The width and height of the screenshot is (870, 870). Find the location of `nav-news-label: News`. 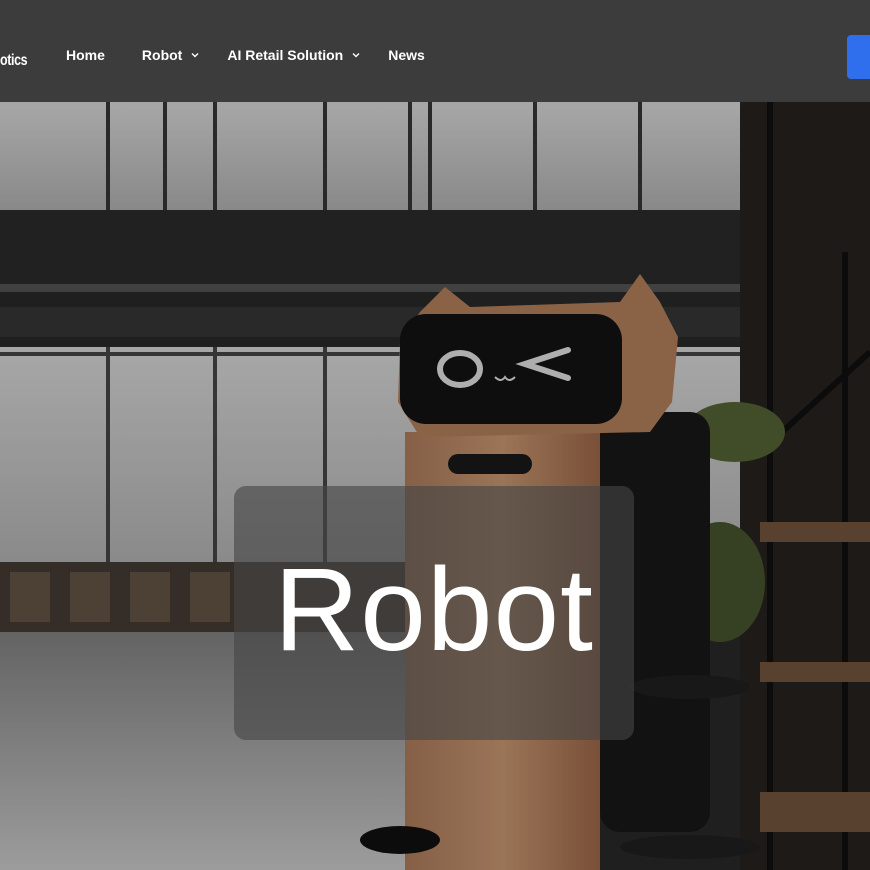

nav-news-label: News is located at coordinates (406, 55).